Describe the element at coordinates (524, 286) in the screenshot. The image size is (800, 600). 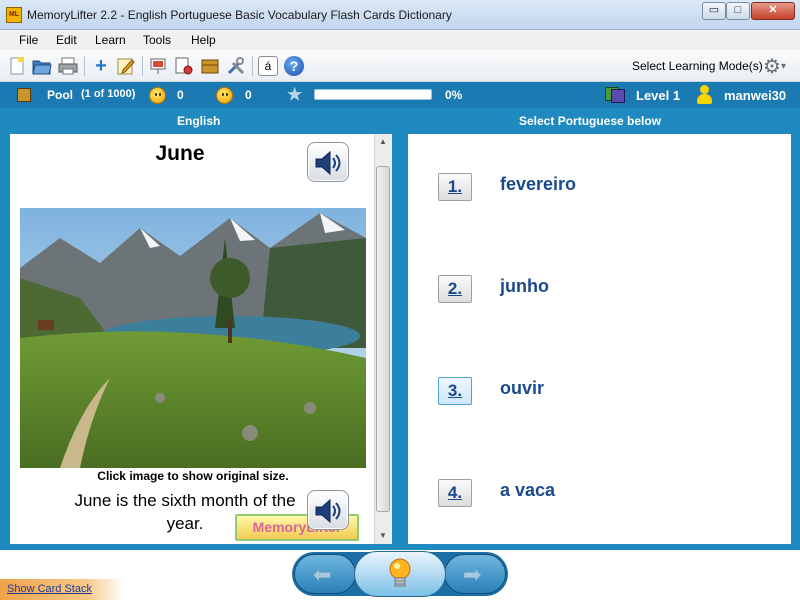
I see `answer-2-text: junho` at that location.